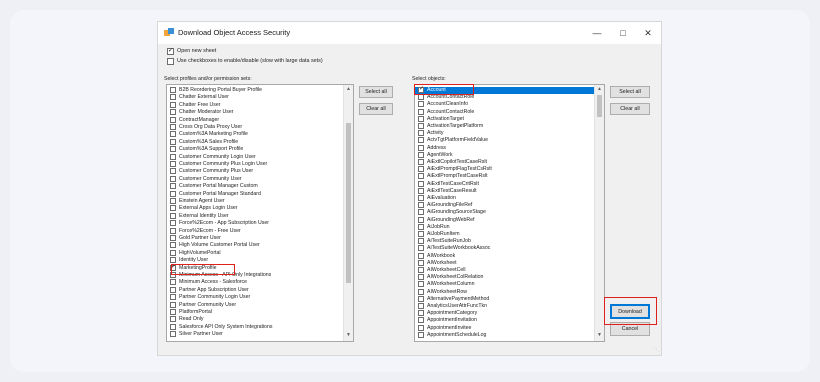 The height and width of the screenshot is (382, 820). What do you see at coordinates (504, 284) in the screenshot?
I see `list-item: AIWorksheetColumn` at bounding box center [504, 284].